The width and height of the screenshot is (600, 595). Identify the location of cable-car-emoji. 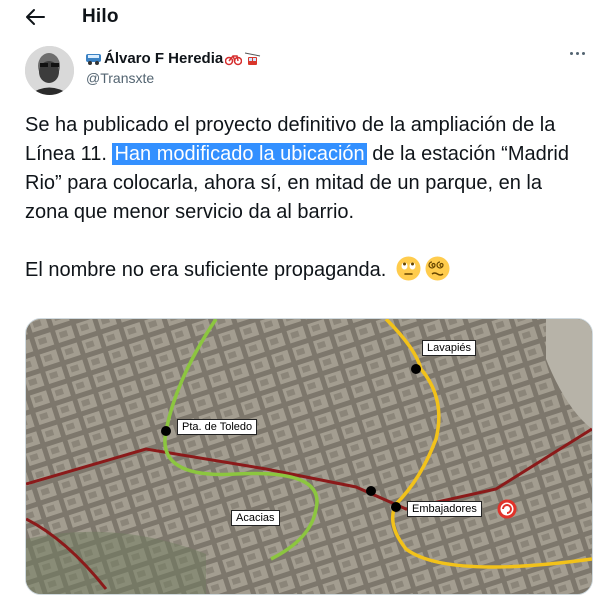
(252, 59).